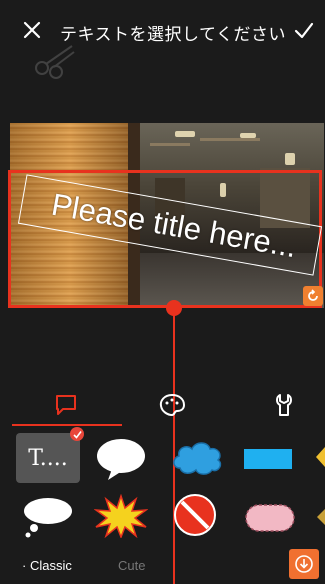 This screenshot has height=584, width=325. I want to click on rectangle-sticker, so click(268, 459).